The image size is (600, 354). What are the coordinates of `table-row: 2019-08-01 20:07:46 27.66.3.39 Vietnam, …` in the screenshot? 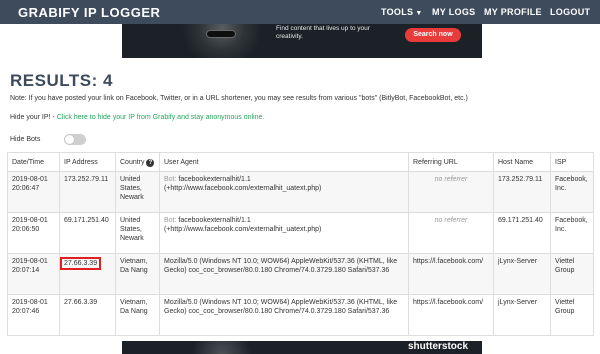 It's located at (300, 315).